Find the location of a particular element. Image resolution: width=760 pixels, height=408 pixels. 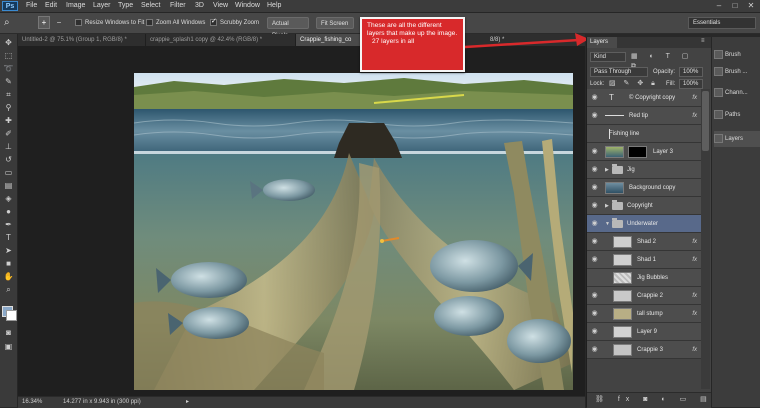

hand-tool-icon: ✋ is located at coordinates (8, 276).